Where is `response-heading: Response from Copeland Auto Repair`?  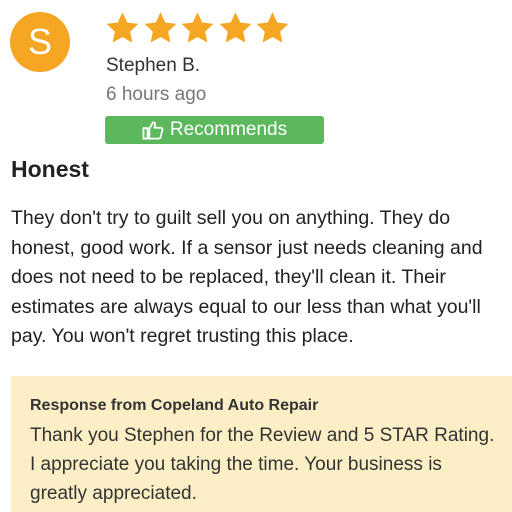 response-heading: Response from Copeland Auto Repair is located at coordinates (174, 405).